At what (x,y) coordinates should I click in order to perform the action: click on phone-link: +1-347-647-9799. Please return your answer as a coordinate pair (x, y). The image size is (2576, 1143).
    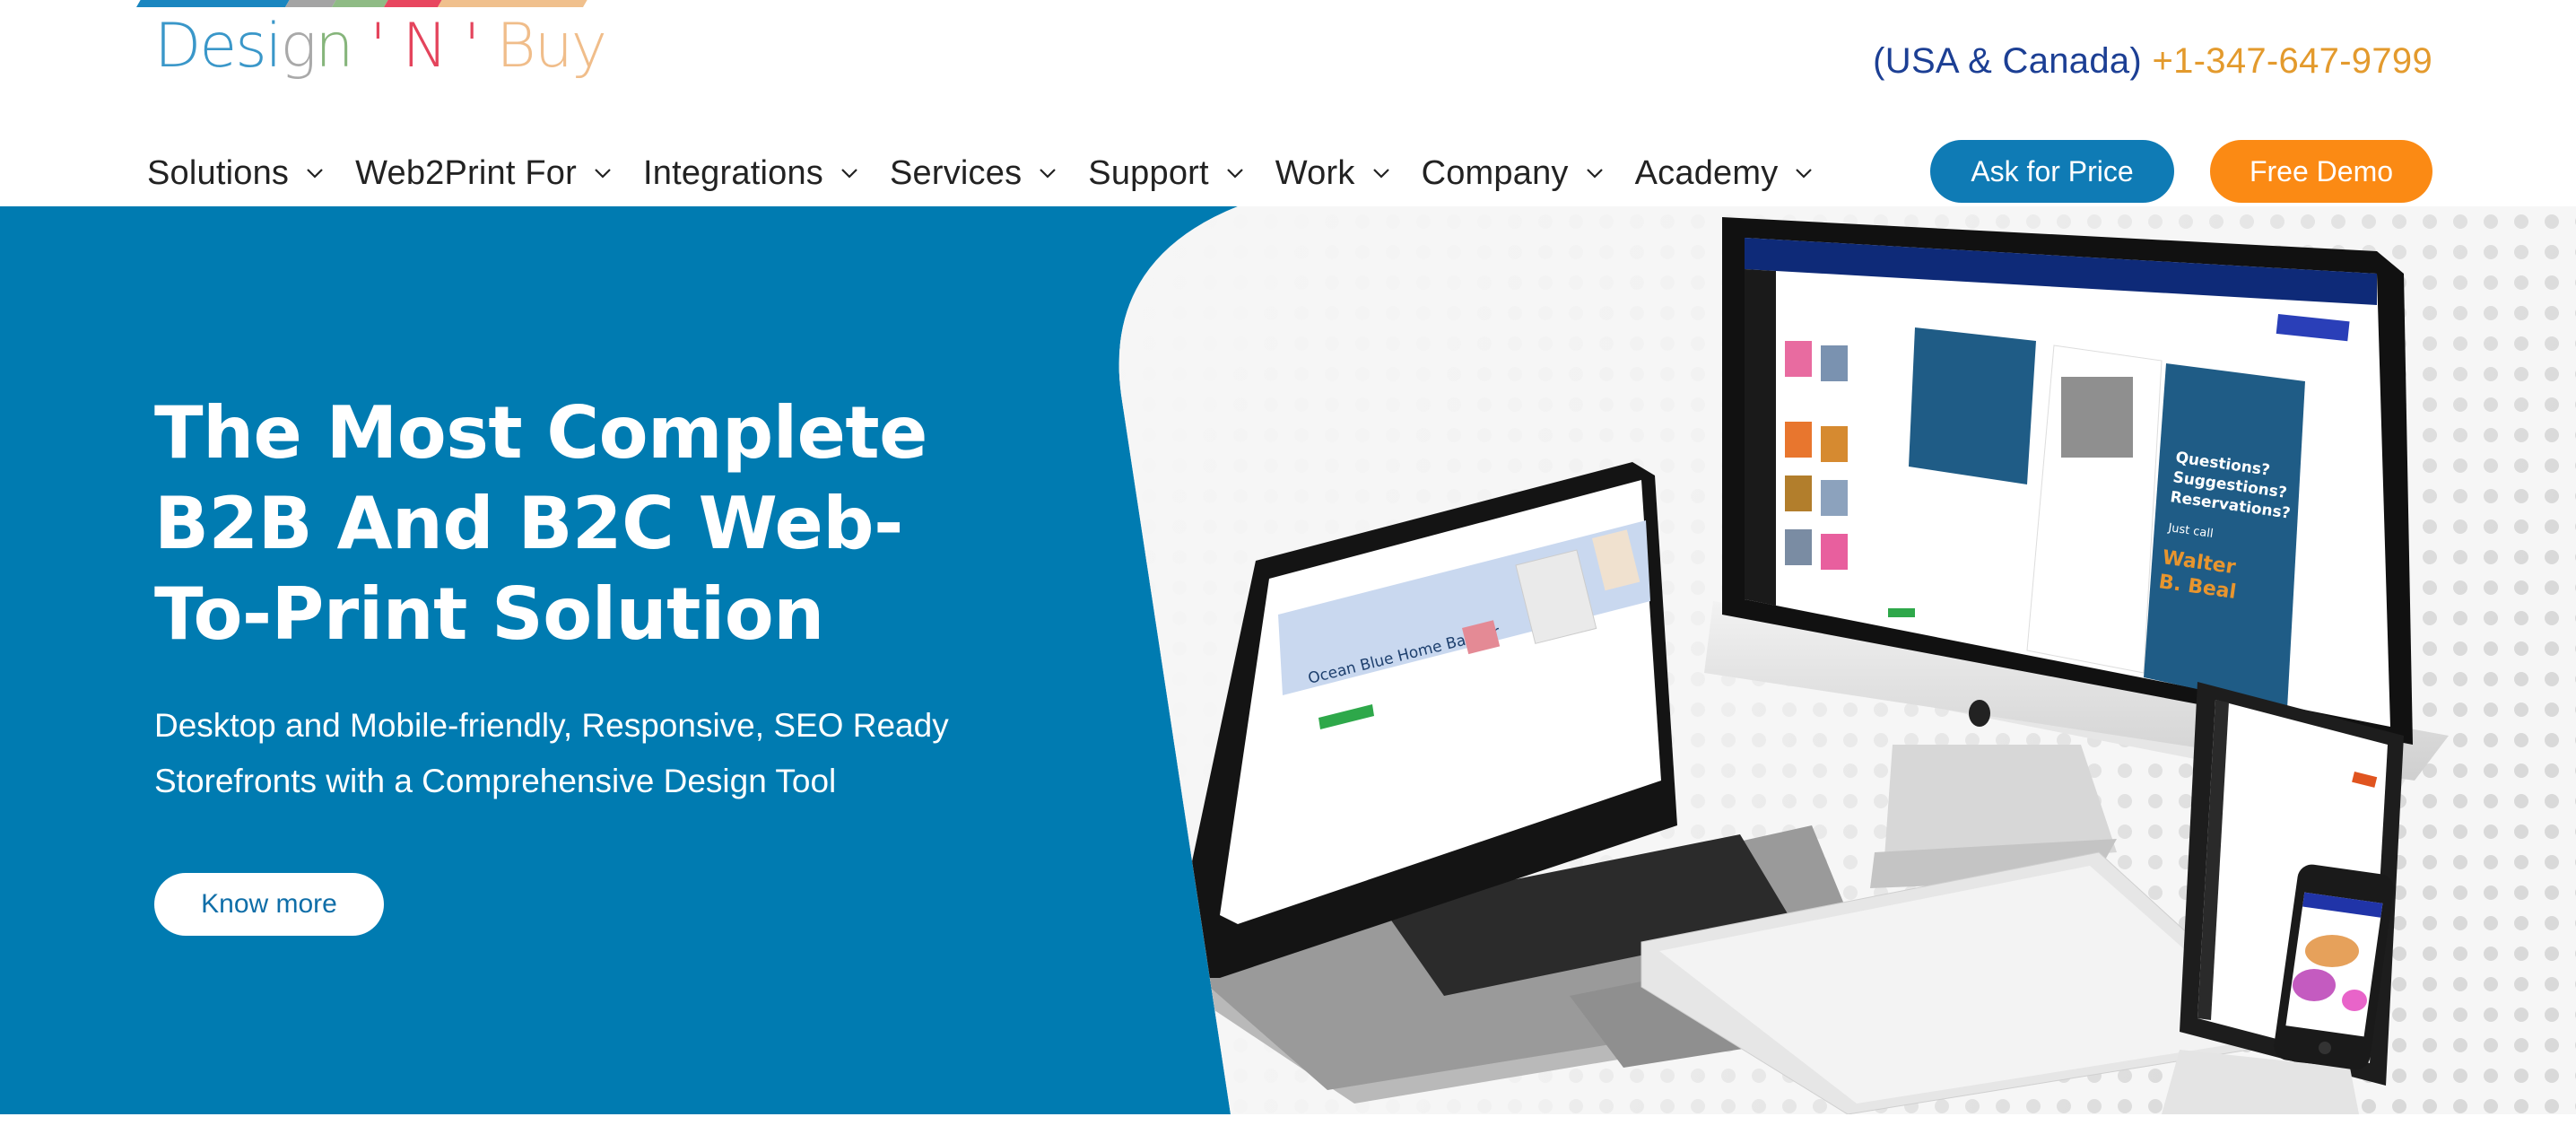
    Looking at the image, I should click on (2292, 61).